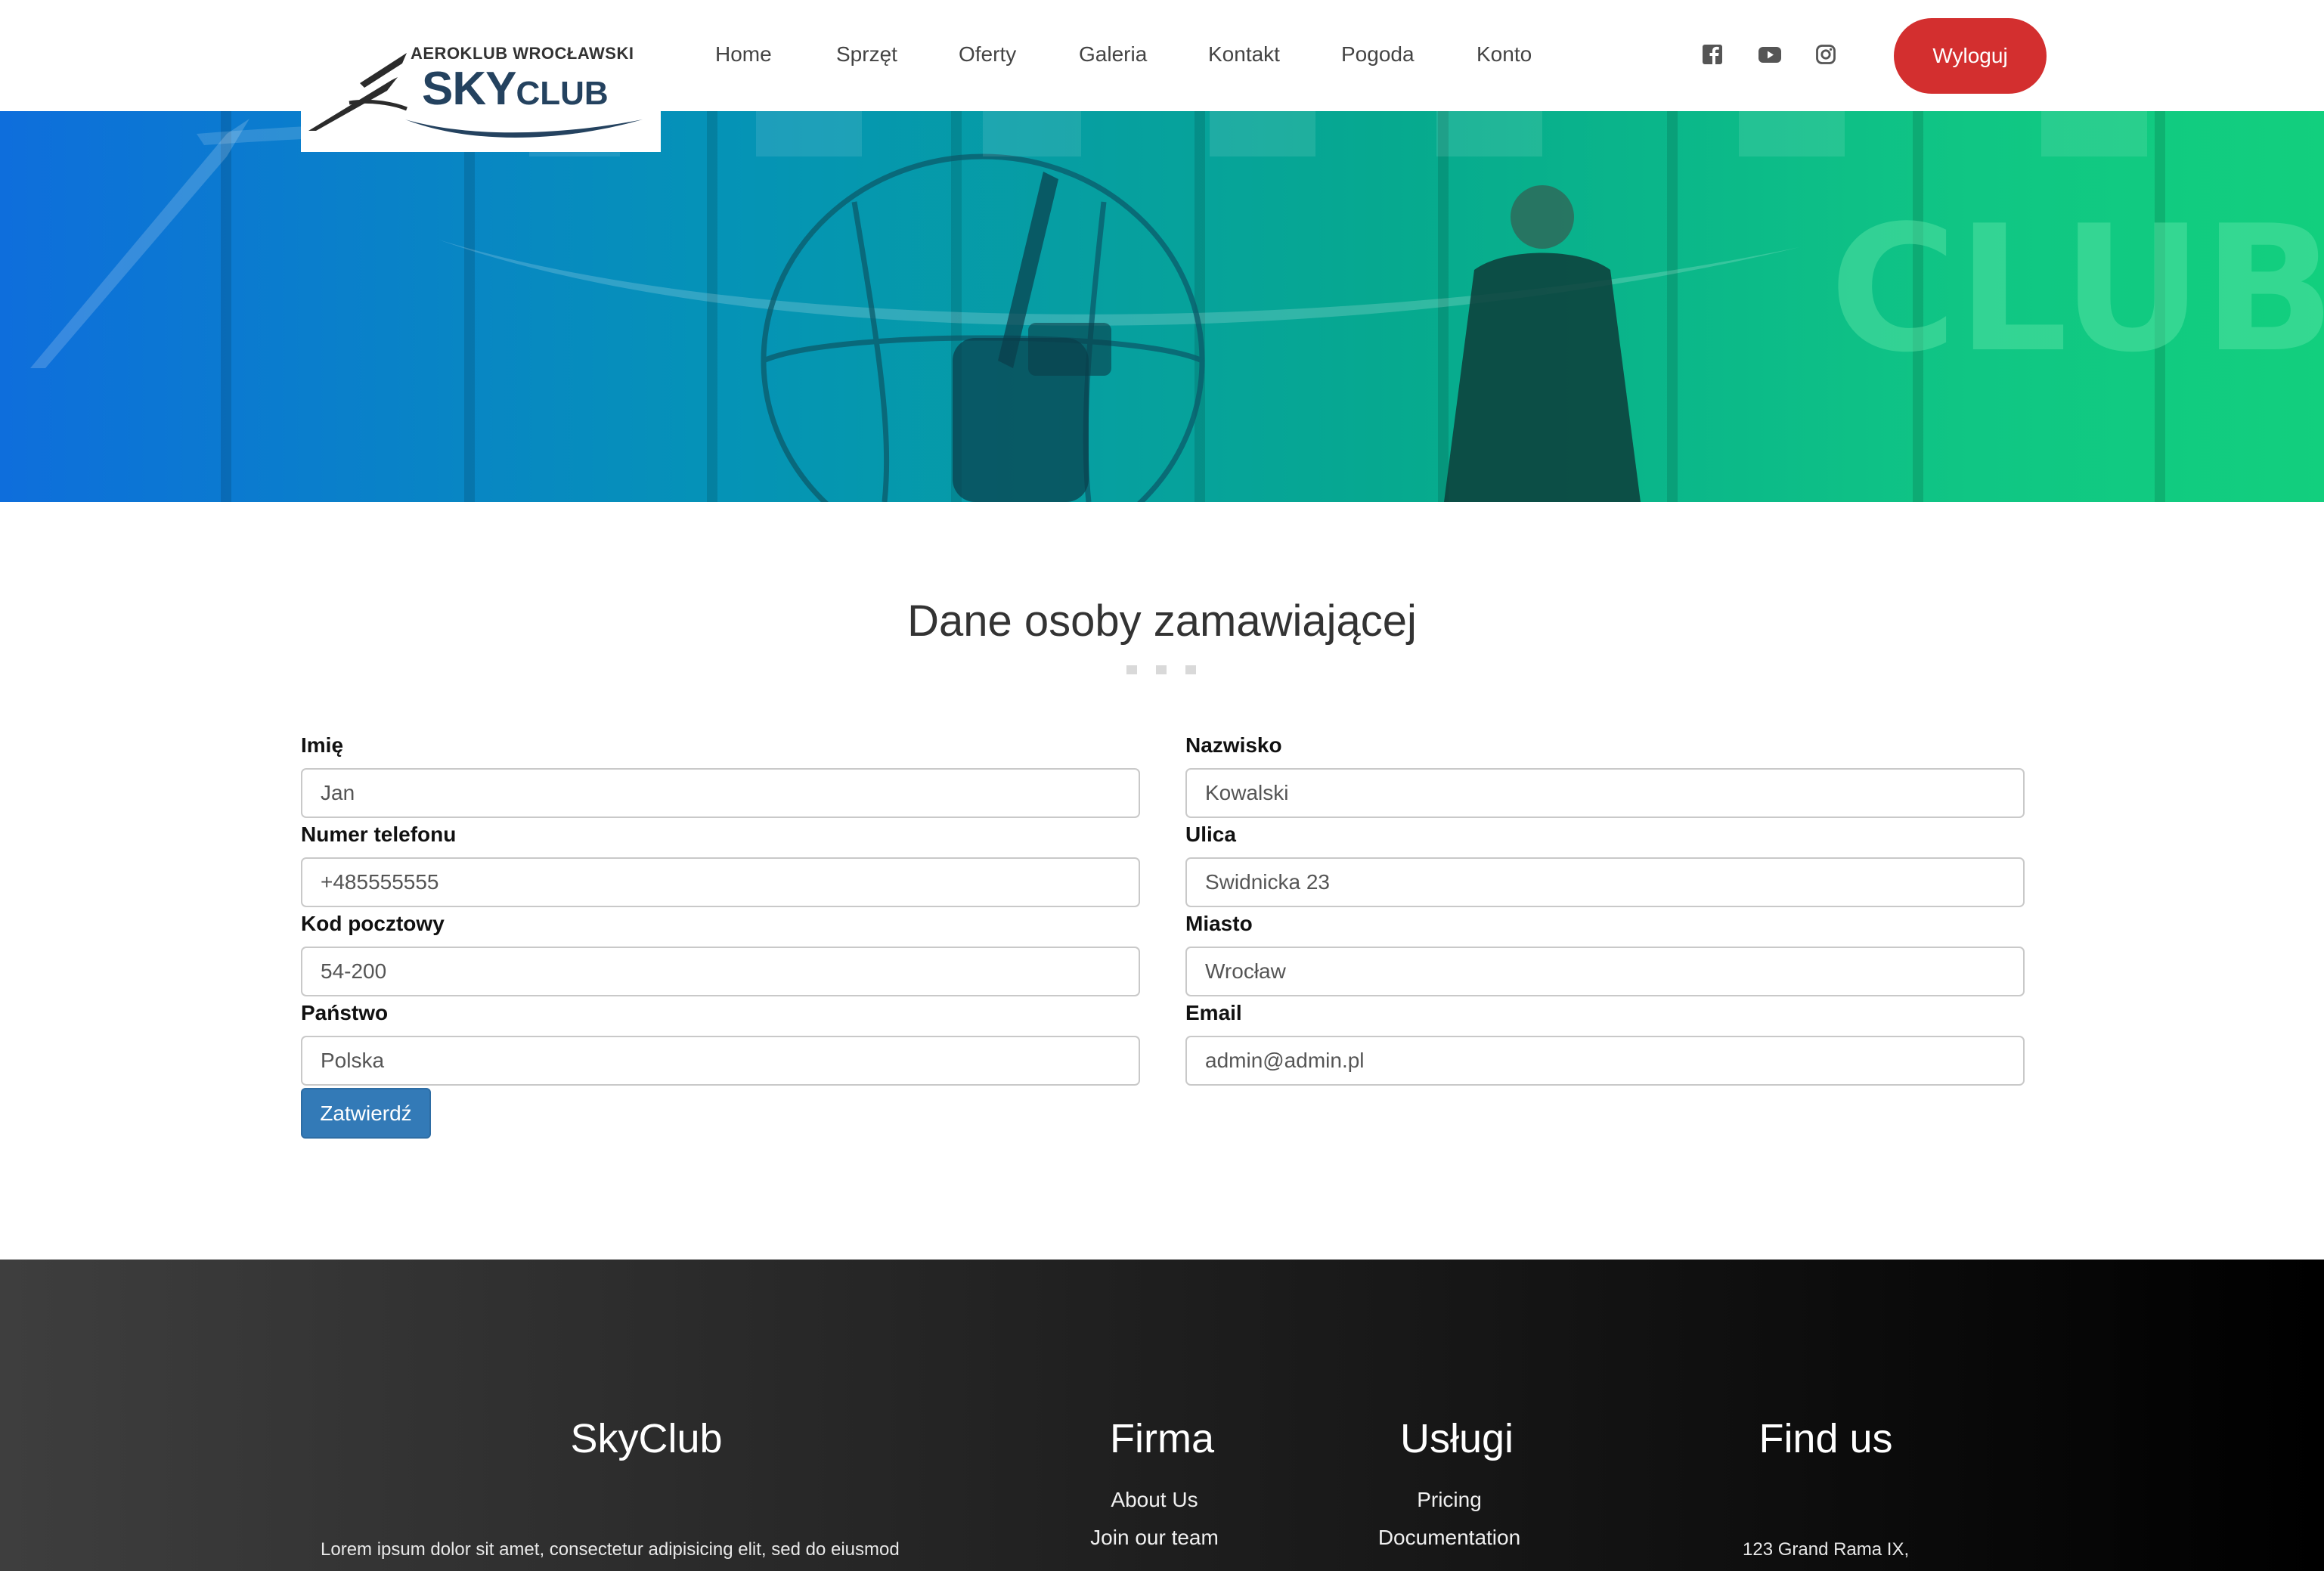 The height and width of the screenshot is (1571, 2324). I want to click on street-label: Ulica, so click(1210, 834).